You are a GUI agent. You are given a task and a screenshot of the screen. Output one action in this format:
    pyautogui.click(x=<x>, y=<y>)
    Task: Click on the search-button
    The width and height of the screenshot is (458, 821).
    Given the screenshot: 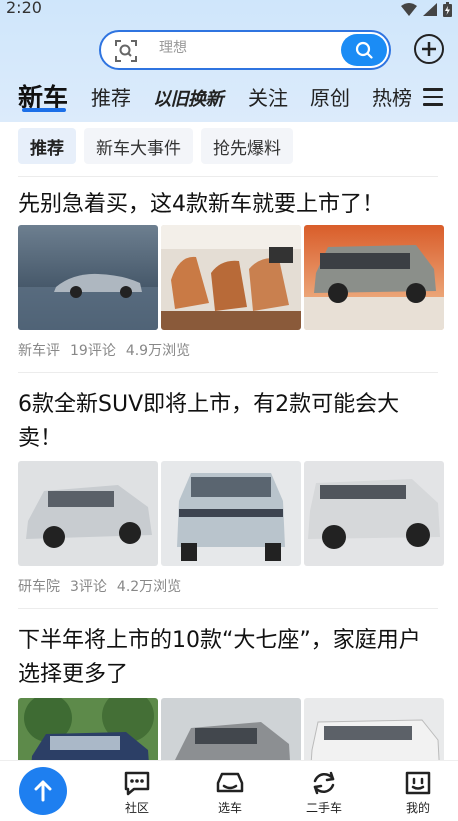 What is the action you would take?
    pyautogui.click(x=364, y=50)
    